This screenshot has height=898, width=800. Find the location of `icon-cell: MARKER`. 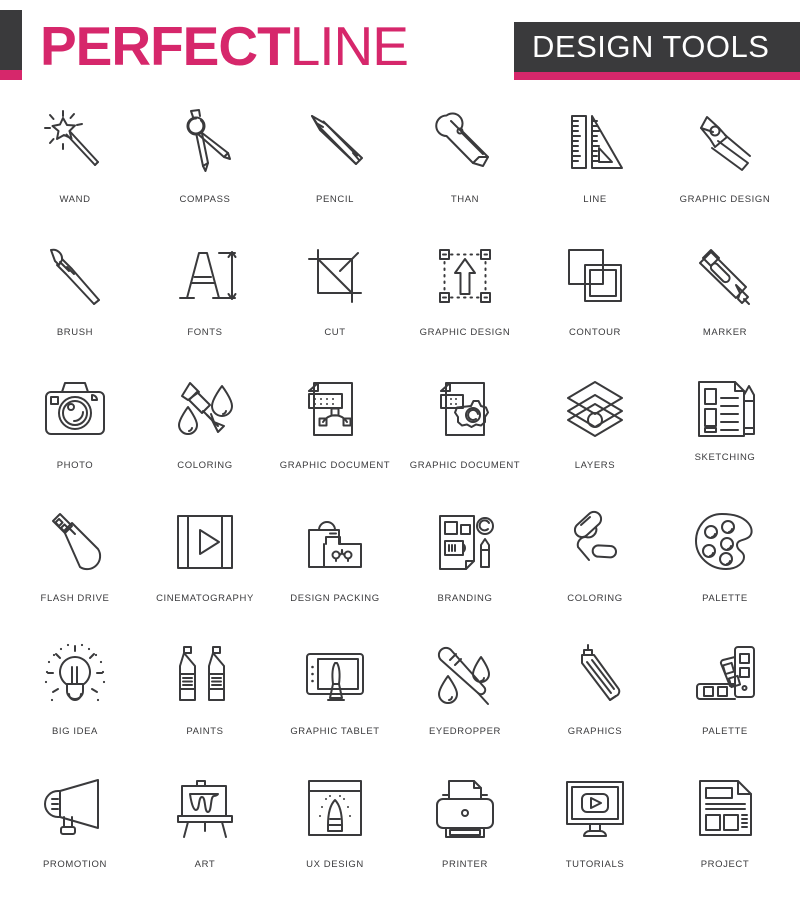

icon-cell: MARKER is located at coordinates (725, 299).